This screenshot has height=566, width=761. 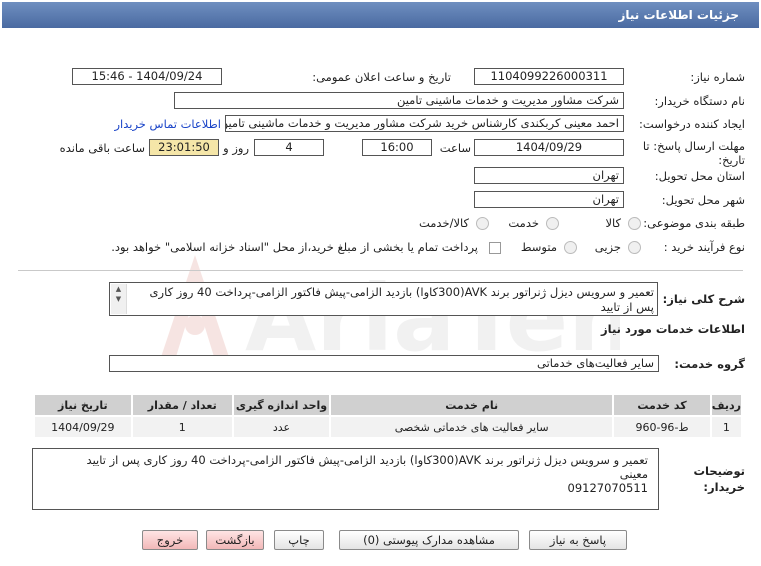 What do you see at coordinates (719, 471) in the screenshot?
I see `buyer-notes-label: توضیحات` at bounding box center [719, 471].